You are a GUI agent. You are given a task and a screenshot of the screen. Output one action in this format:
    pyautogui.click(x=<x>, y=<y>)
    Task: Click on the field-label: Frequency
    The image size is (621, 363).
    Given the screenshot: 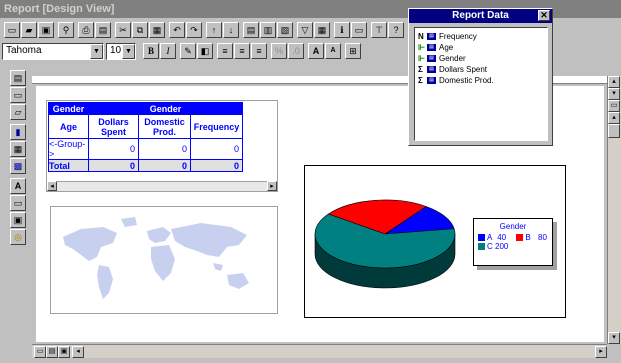 What is the action you would take?
    pyautogui.click(x=458, y=36)
    